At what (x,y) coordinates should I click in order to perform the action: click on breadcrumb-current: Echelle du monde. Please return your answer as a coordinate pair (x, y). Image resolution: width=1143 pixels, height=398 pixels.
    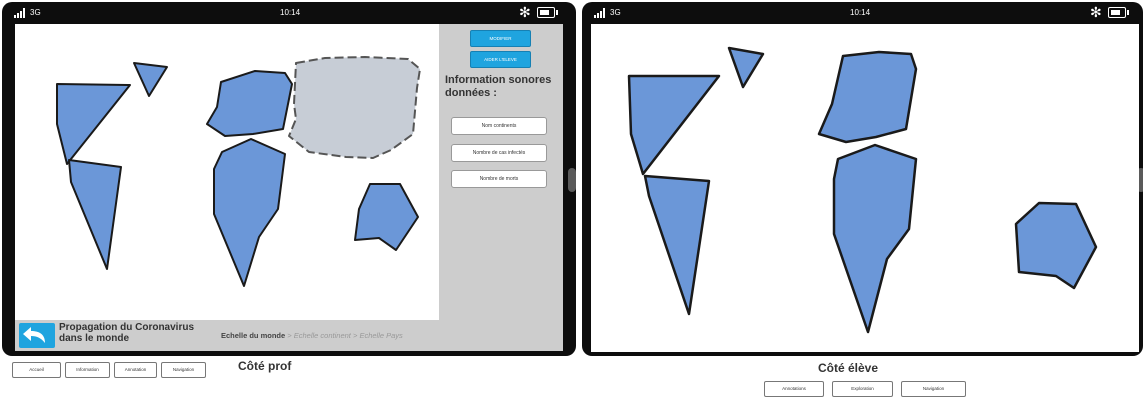
    Looking at the image, I should click on (253, 335).